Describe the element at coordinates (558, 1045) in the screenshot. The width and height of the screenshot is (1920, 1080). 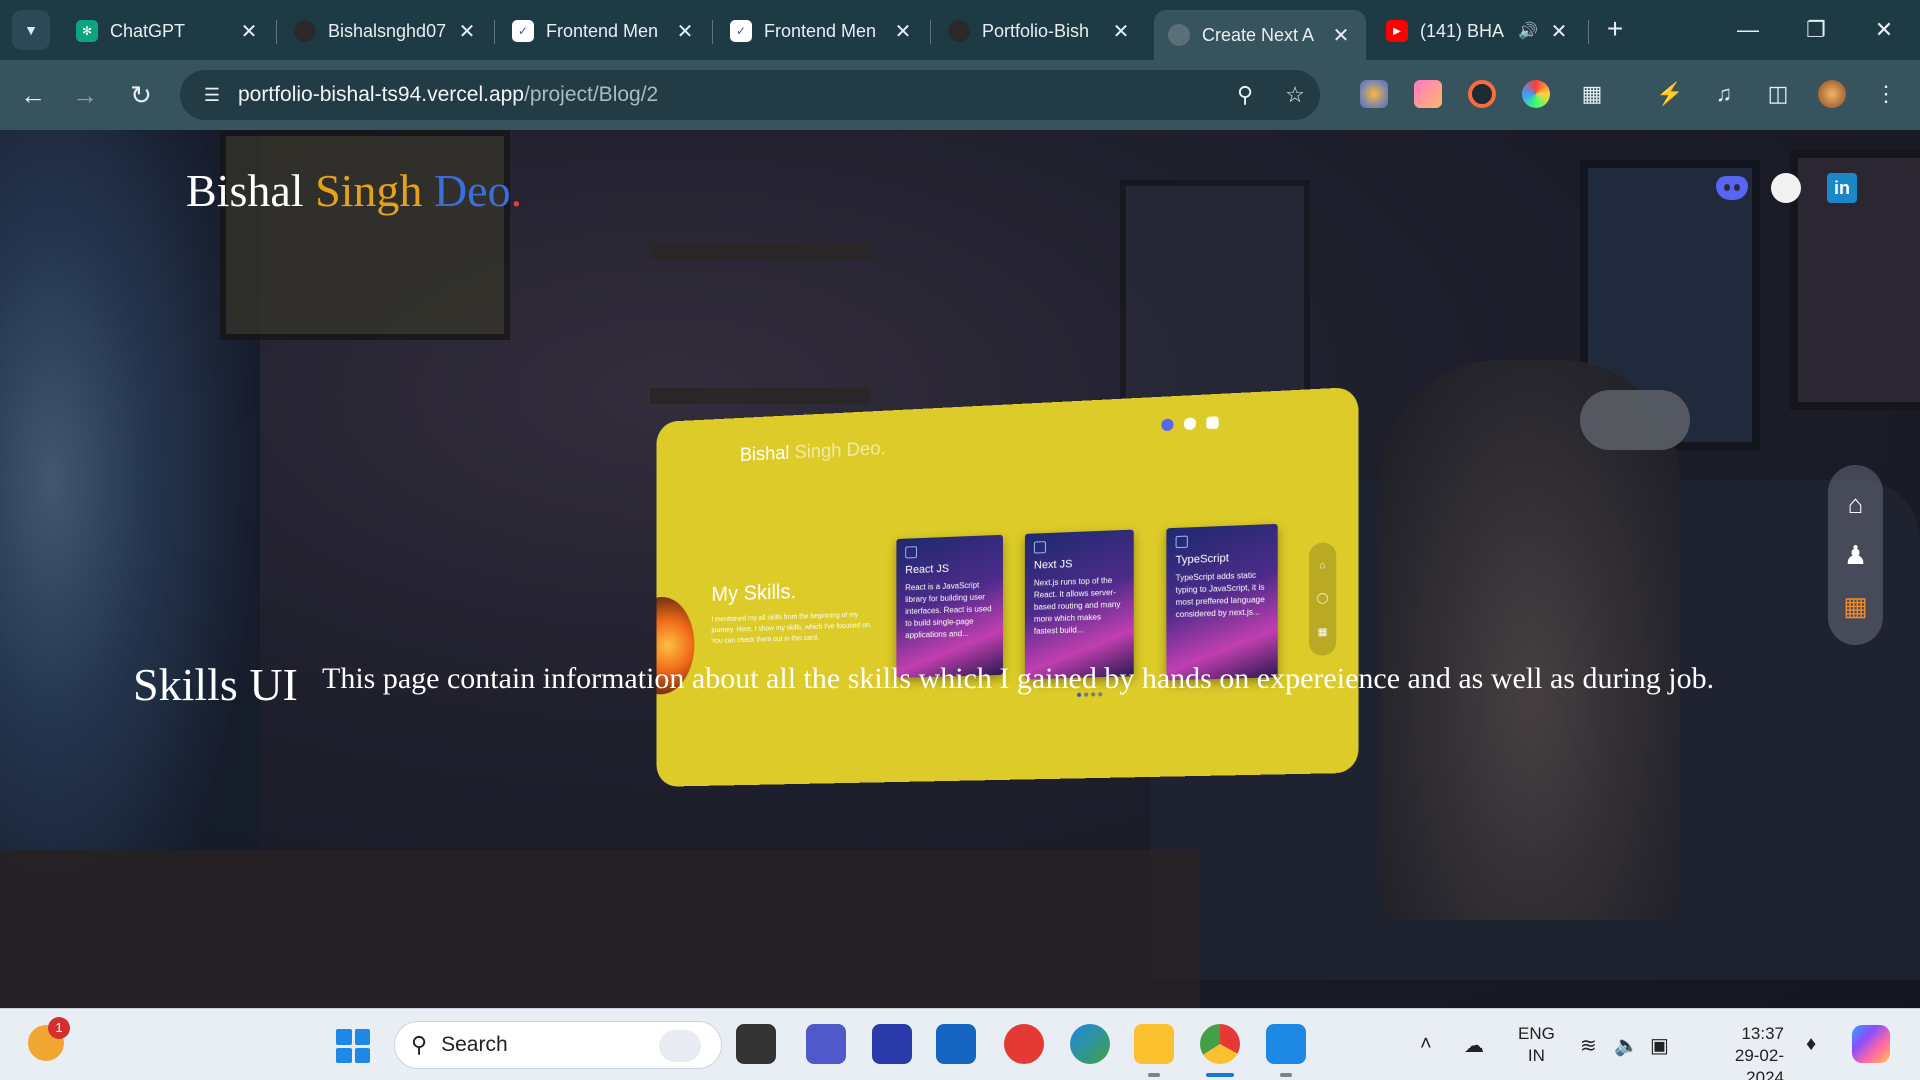
I see `taskbar-search: ⚲ Search` at that location.